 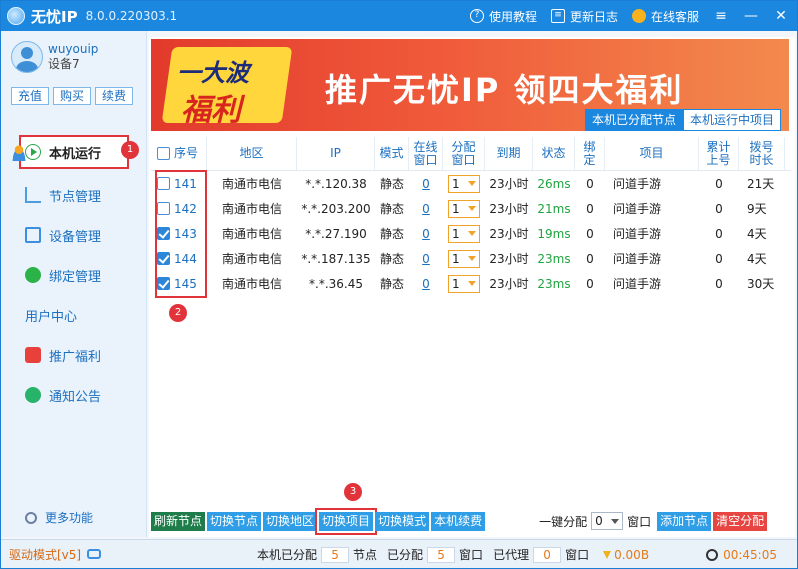 What do you see at coordinates (476, 16) in the screenshot?
I see `help-circle-icon: ?` at bounding box center [476, 16].